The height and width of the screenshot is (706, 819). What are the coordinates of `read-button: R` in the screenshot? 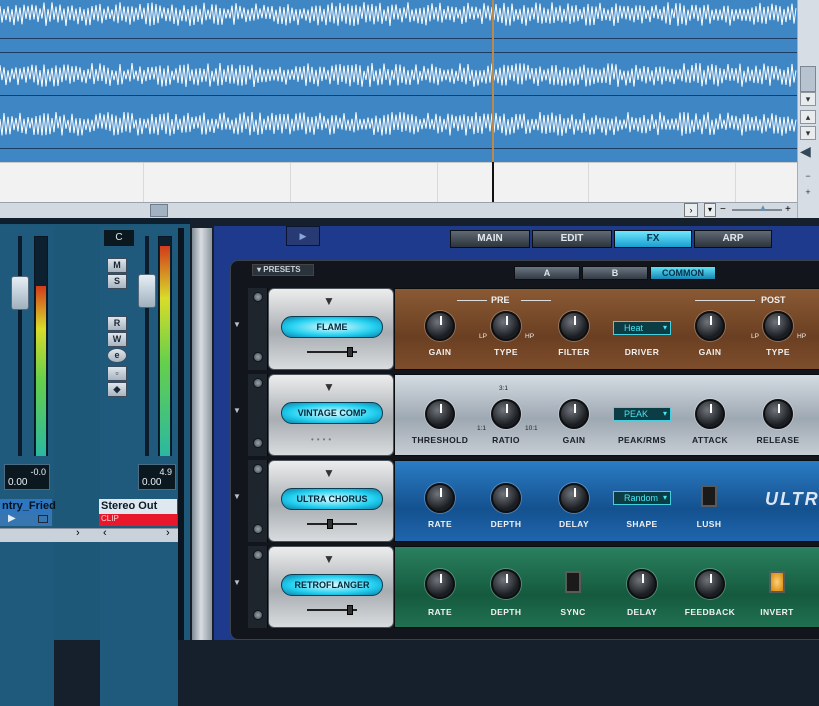 It's located at (117, 323).